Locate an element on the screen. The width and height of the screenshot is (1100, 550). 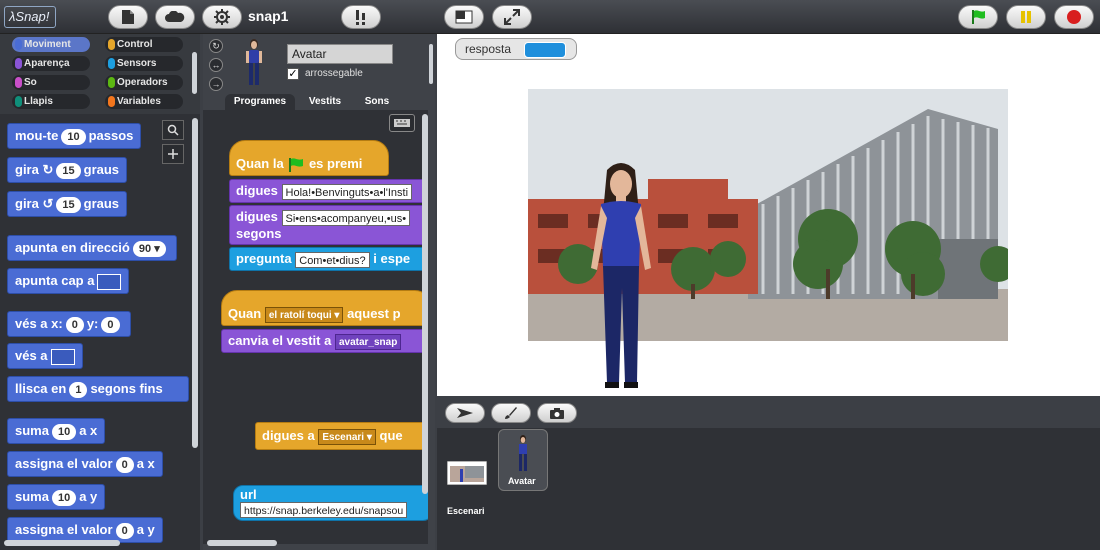
say-block: digues Hola!•Benvinguts•a•l'Insti is located at coordinates (328, 191).